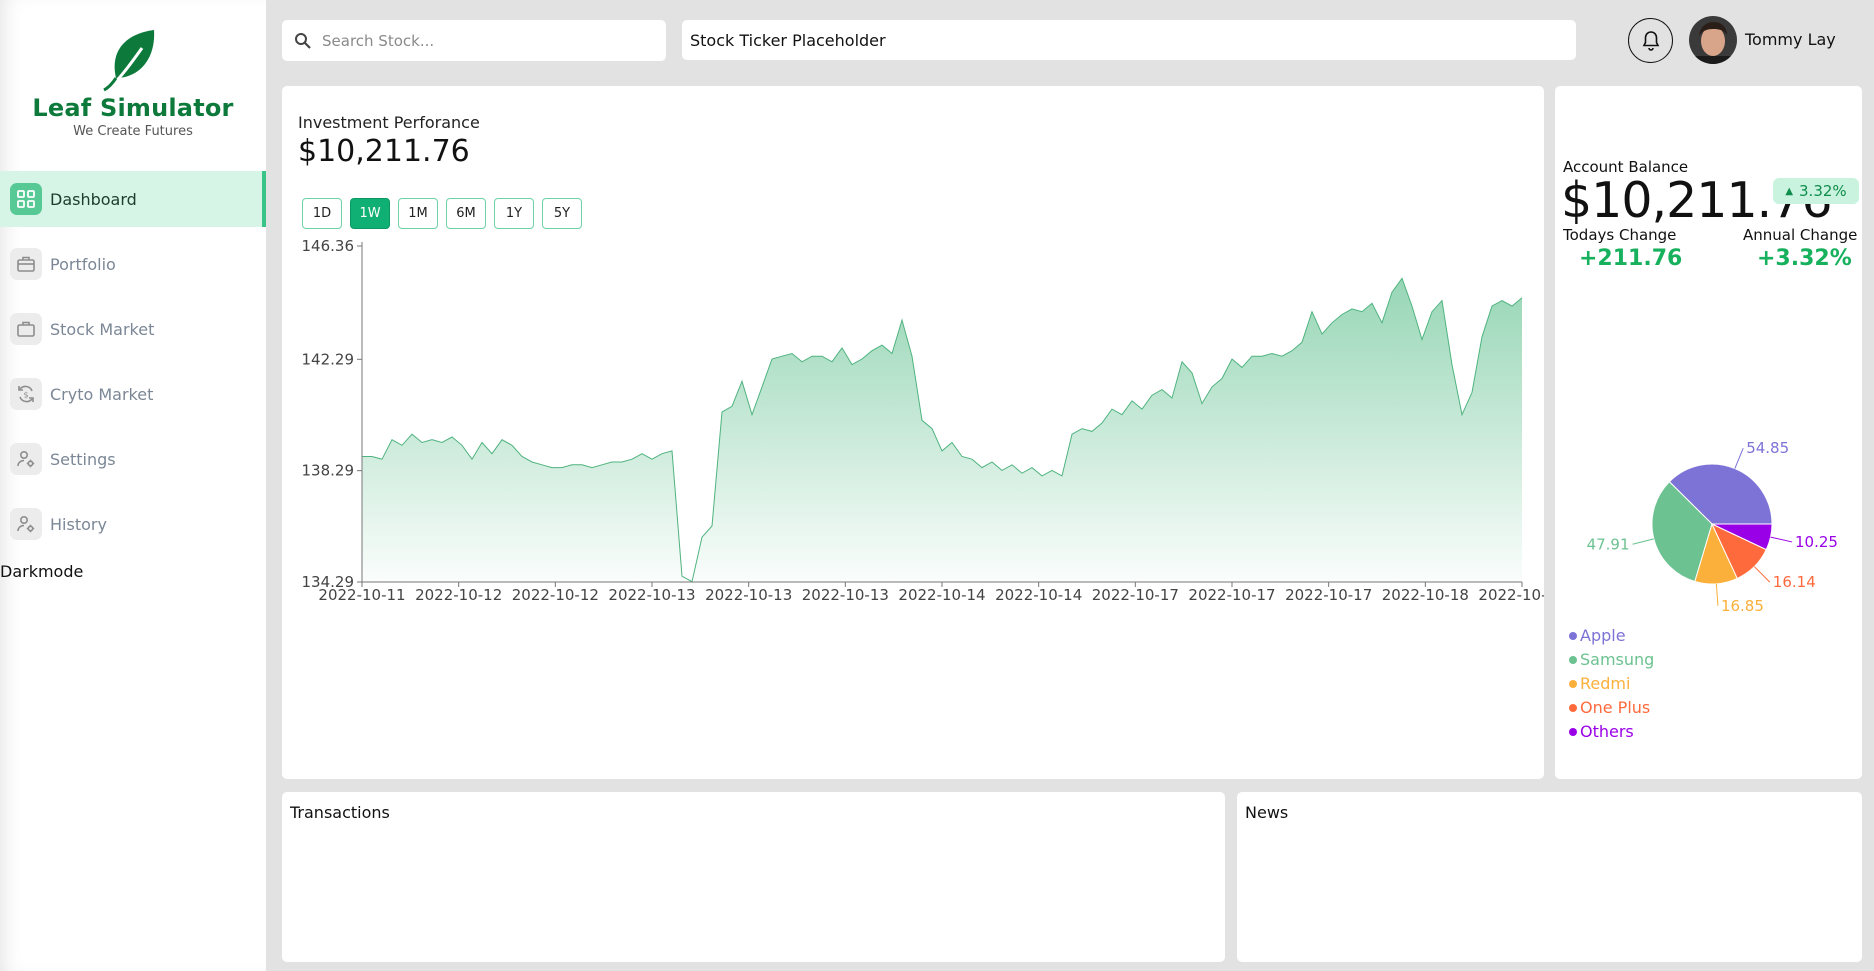 This screenshot has width=1874, height=971. What do you see at coordinates (26, 329) in the screenshot?
I see `bag-icon` at bounding box center [26, 329].